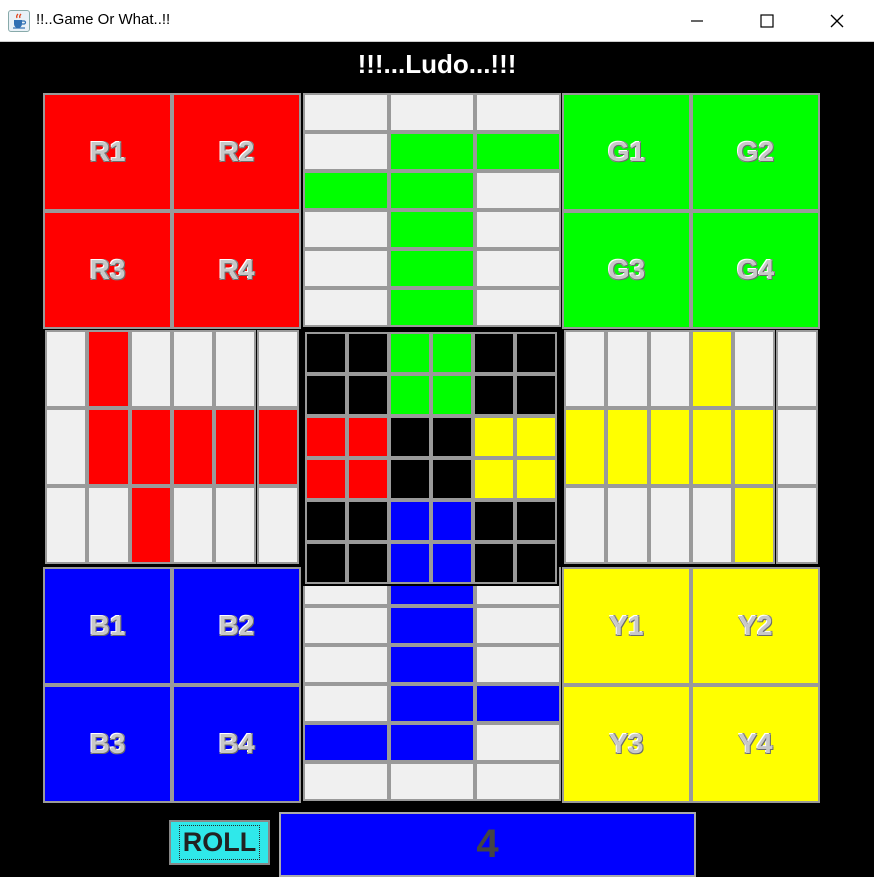 The image size is (874, 877). I want to click on close-icon, so click(837, 21).